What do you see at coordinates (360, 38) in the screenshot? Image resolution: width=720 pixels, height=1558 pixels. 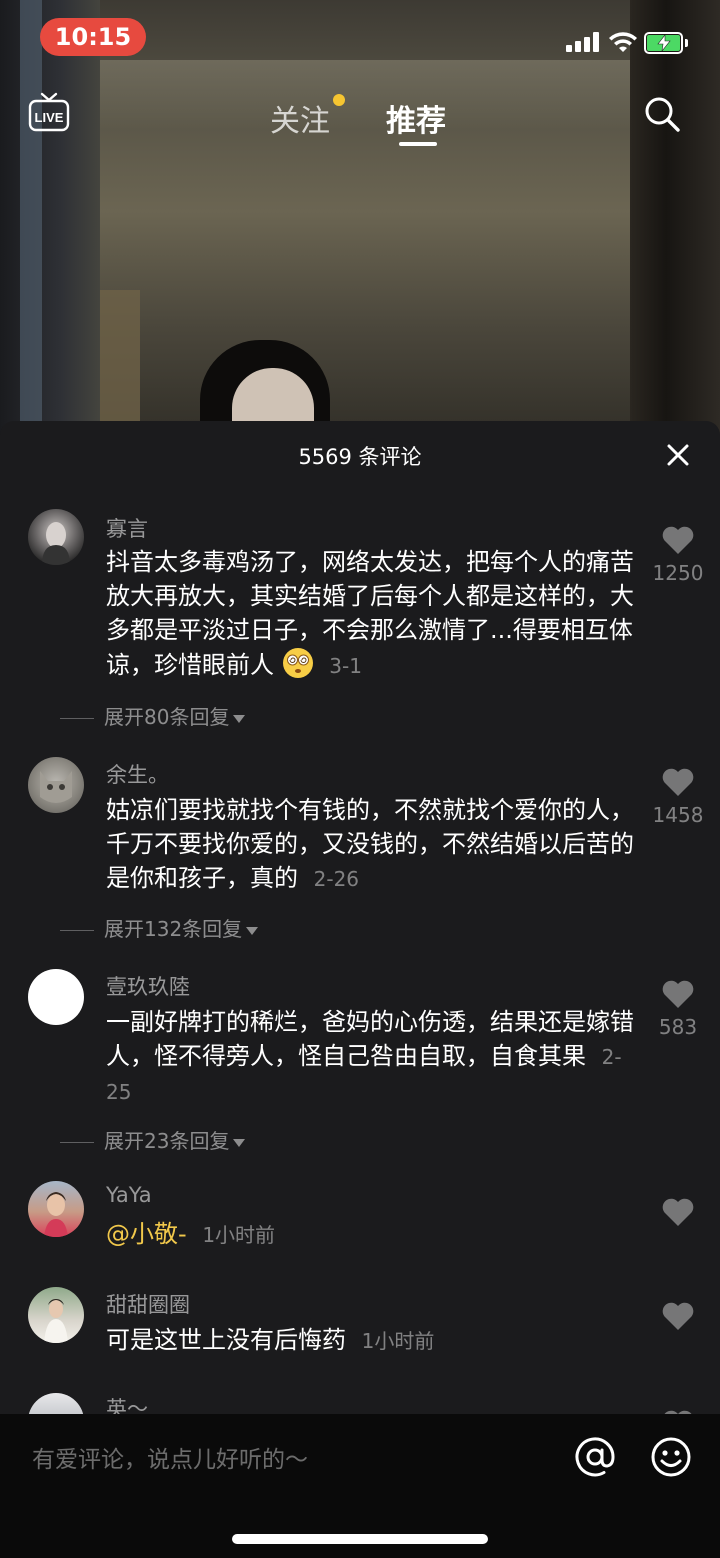 I see `status-bar: 10:15` at bounding box center [360, 38].